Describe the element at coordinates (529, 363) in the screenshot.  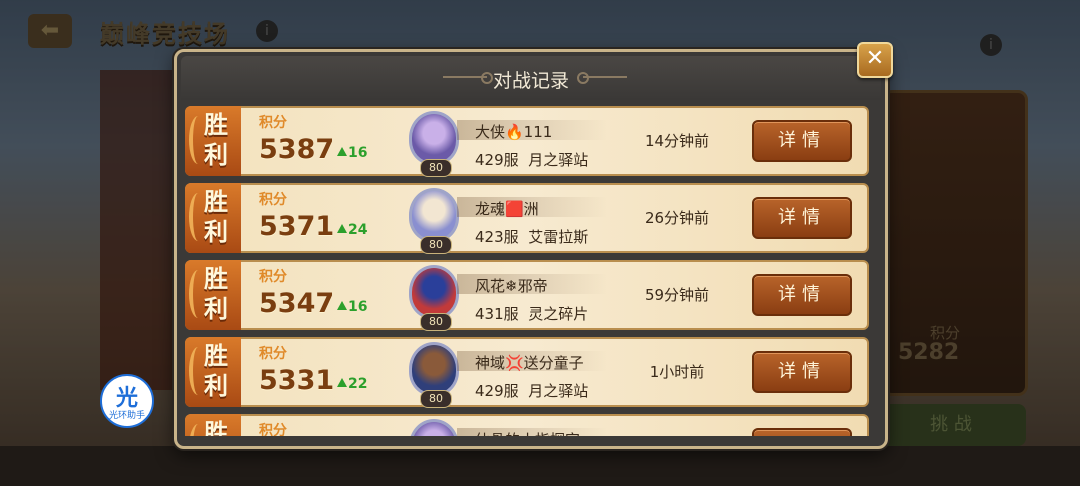
I see `opponent-name: 神域💢送分童子` at that location.